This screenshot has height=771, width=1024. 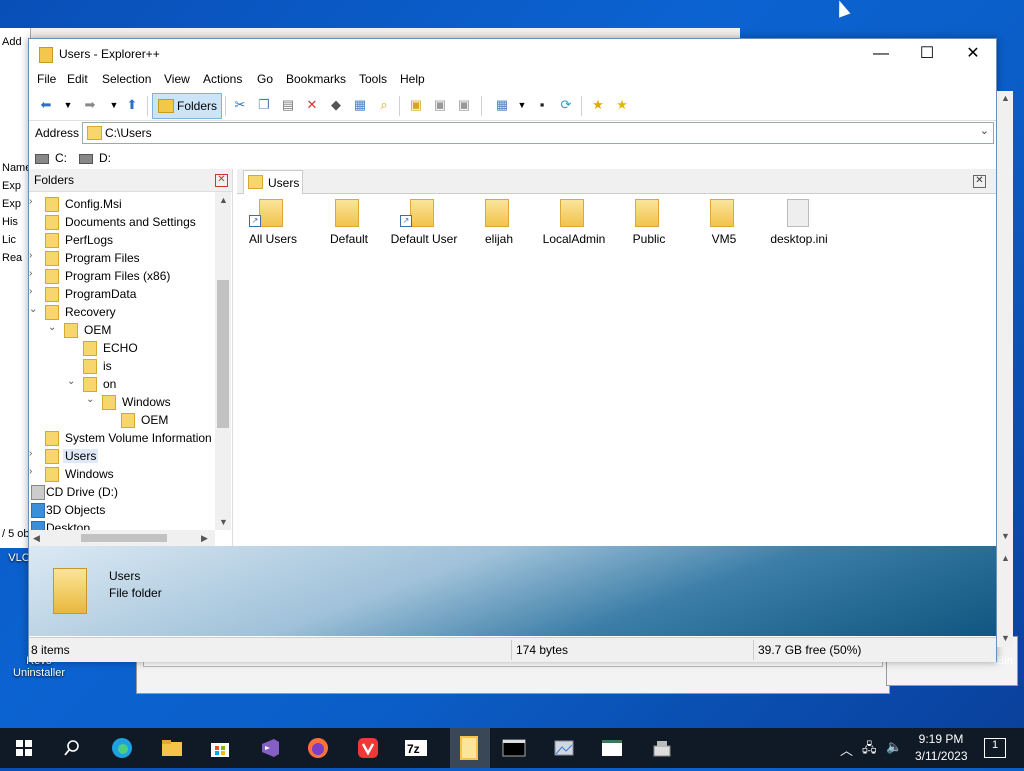 What do you see at coordinates (538, 133) in the screenshot?
I see `address-input: C:\Users ⌄` at bounding box center [538, 133].